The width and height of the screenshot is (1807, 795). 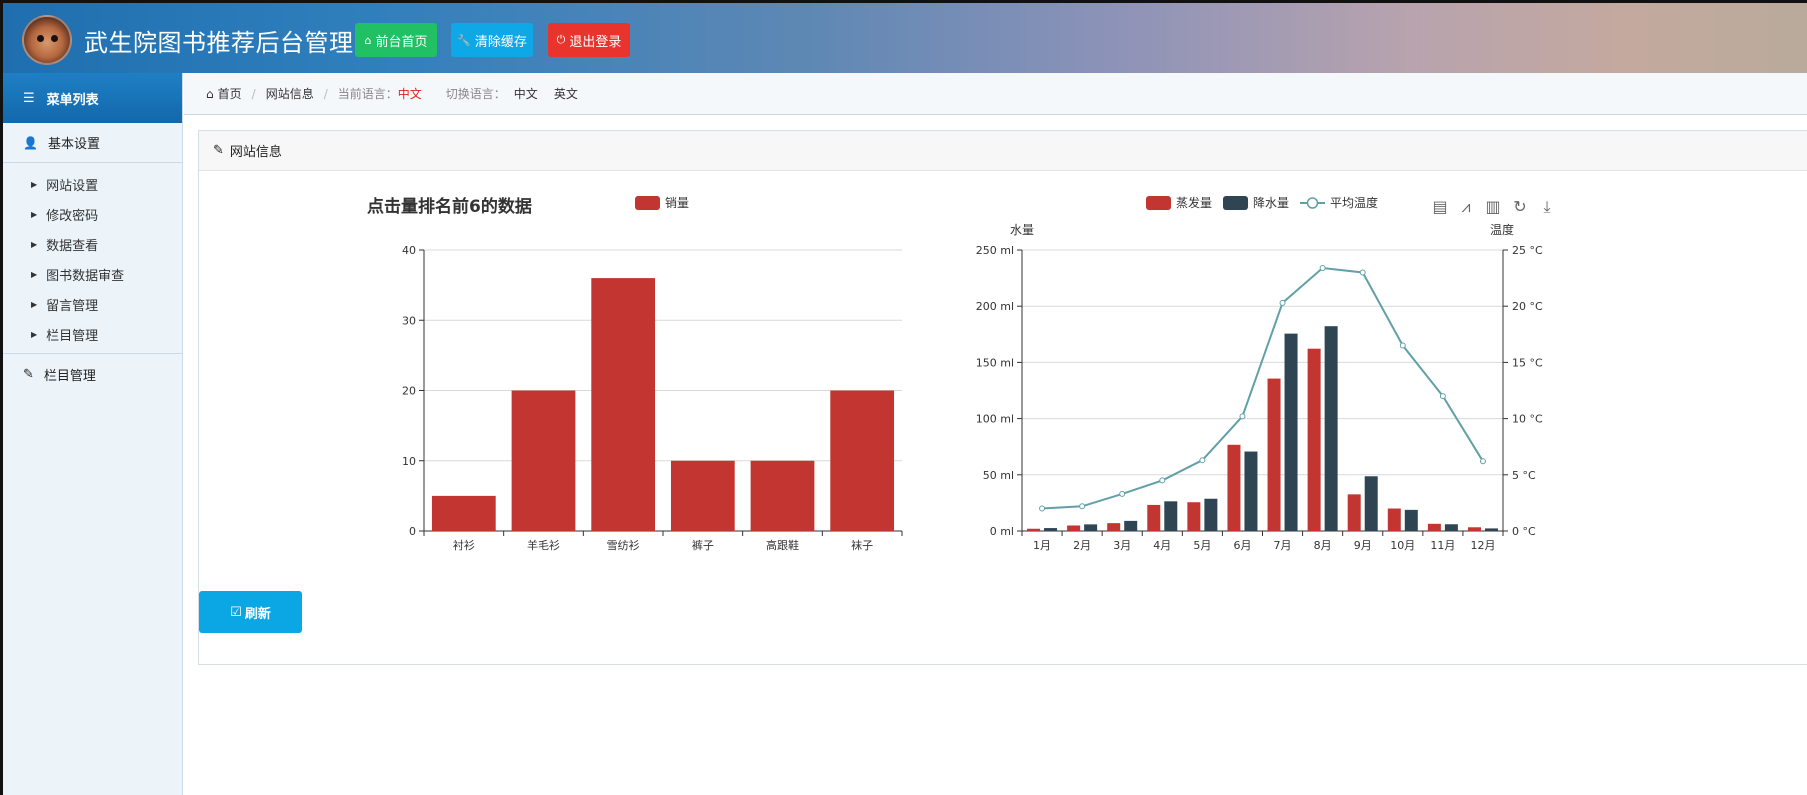 I want to click on sidebar-group-columns: ✎ 栏目管理, so click(x=92, y=374).